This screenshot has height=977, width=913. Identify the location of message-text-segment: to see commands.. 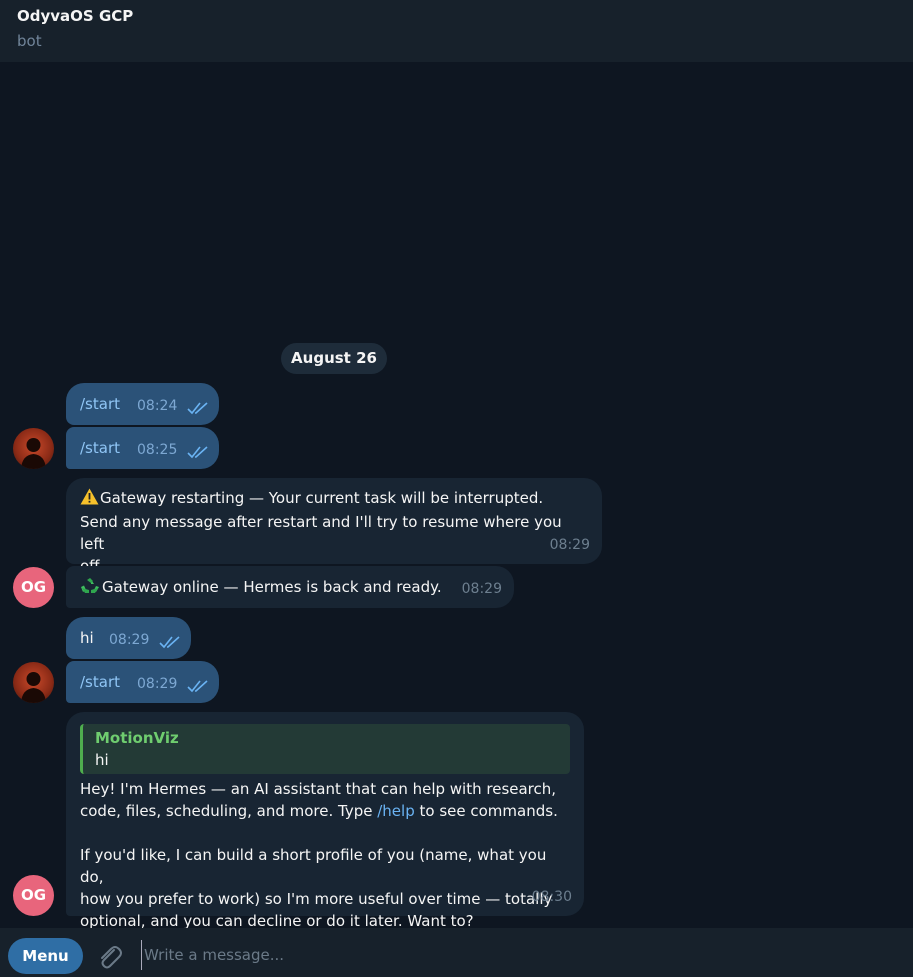
(488, 811).